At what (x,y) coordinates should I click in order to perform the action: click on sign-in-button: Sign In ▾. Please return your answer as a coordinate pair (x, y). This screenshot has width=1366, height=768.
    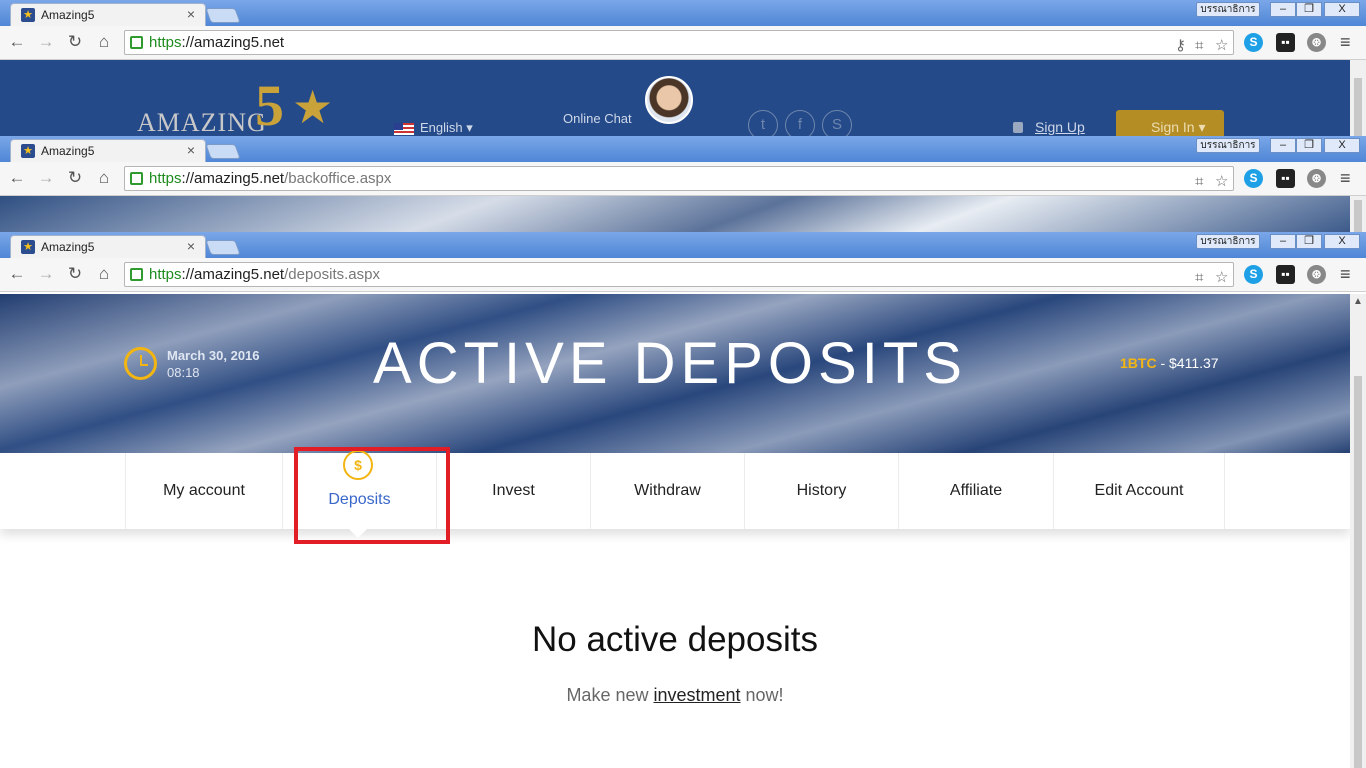
    Looking at the image, I should click on (1170, 123).